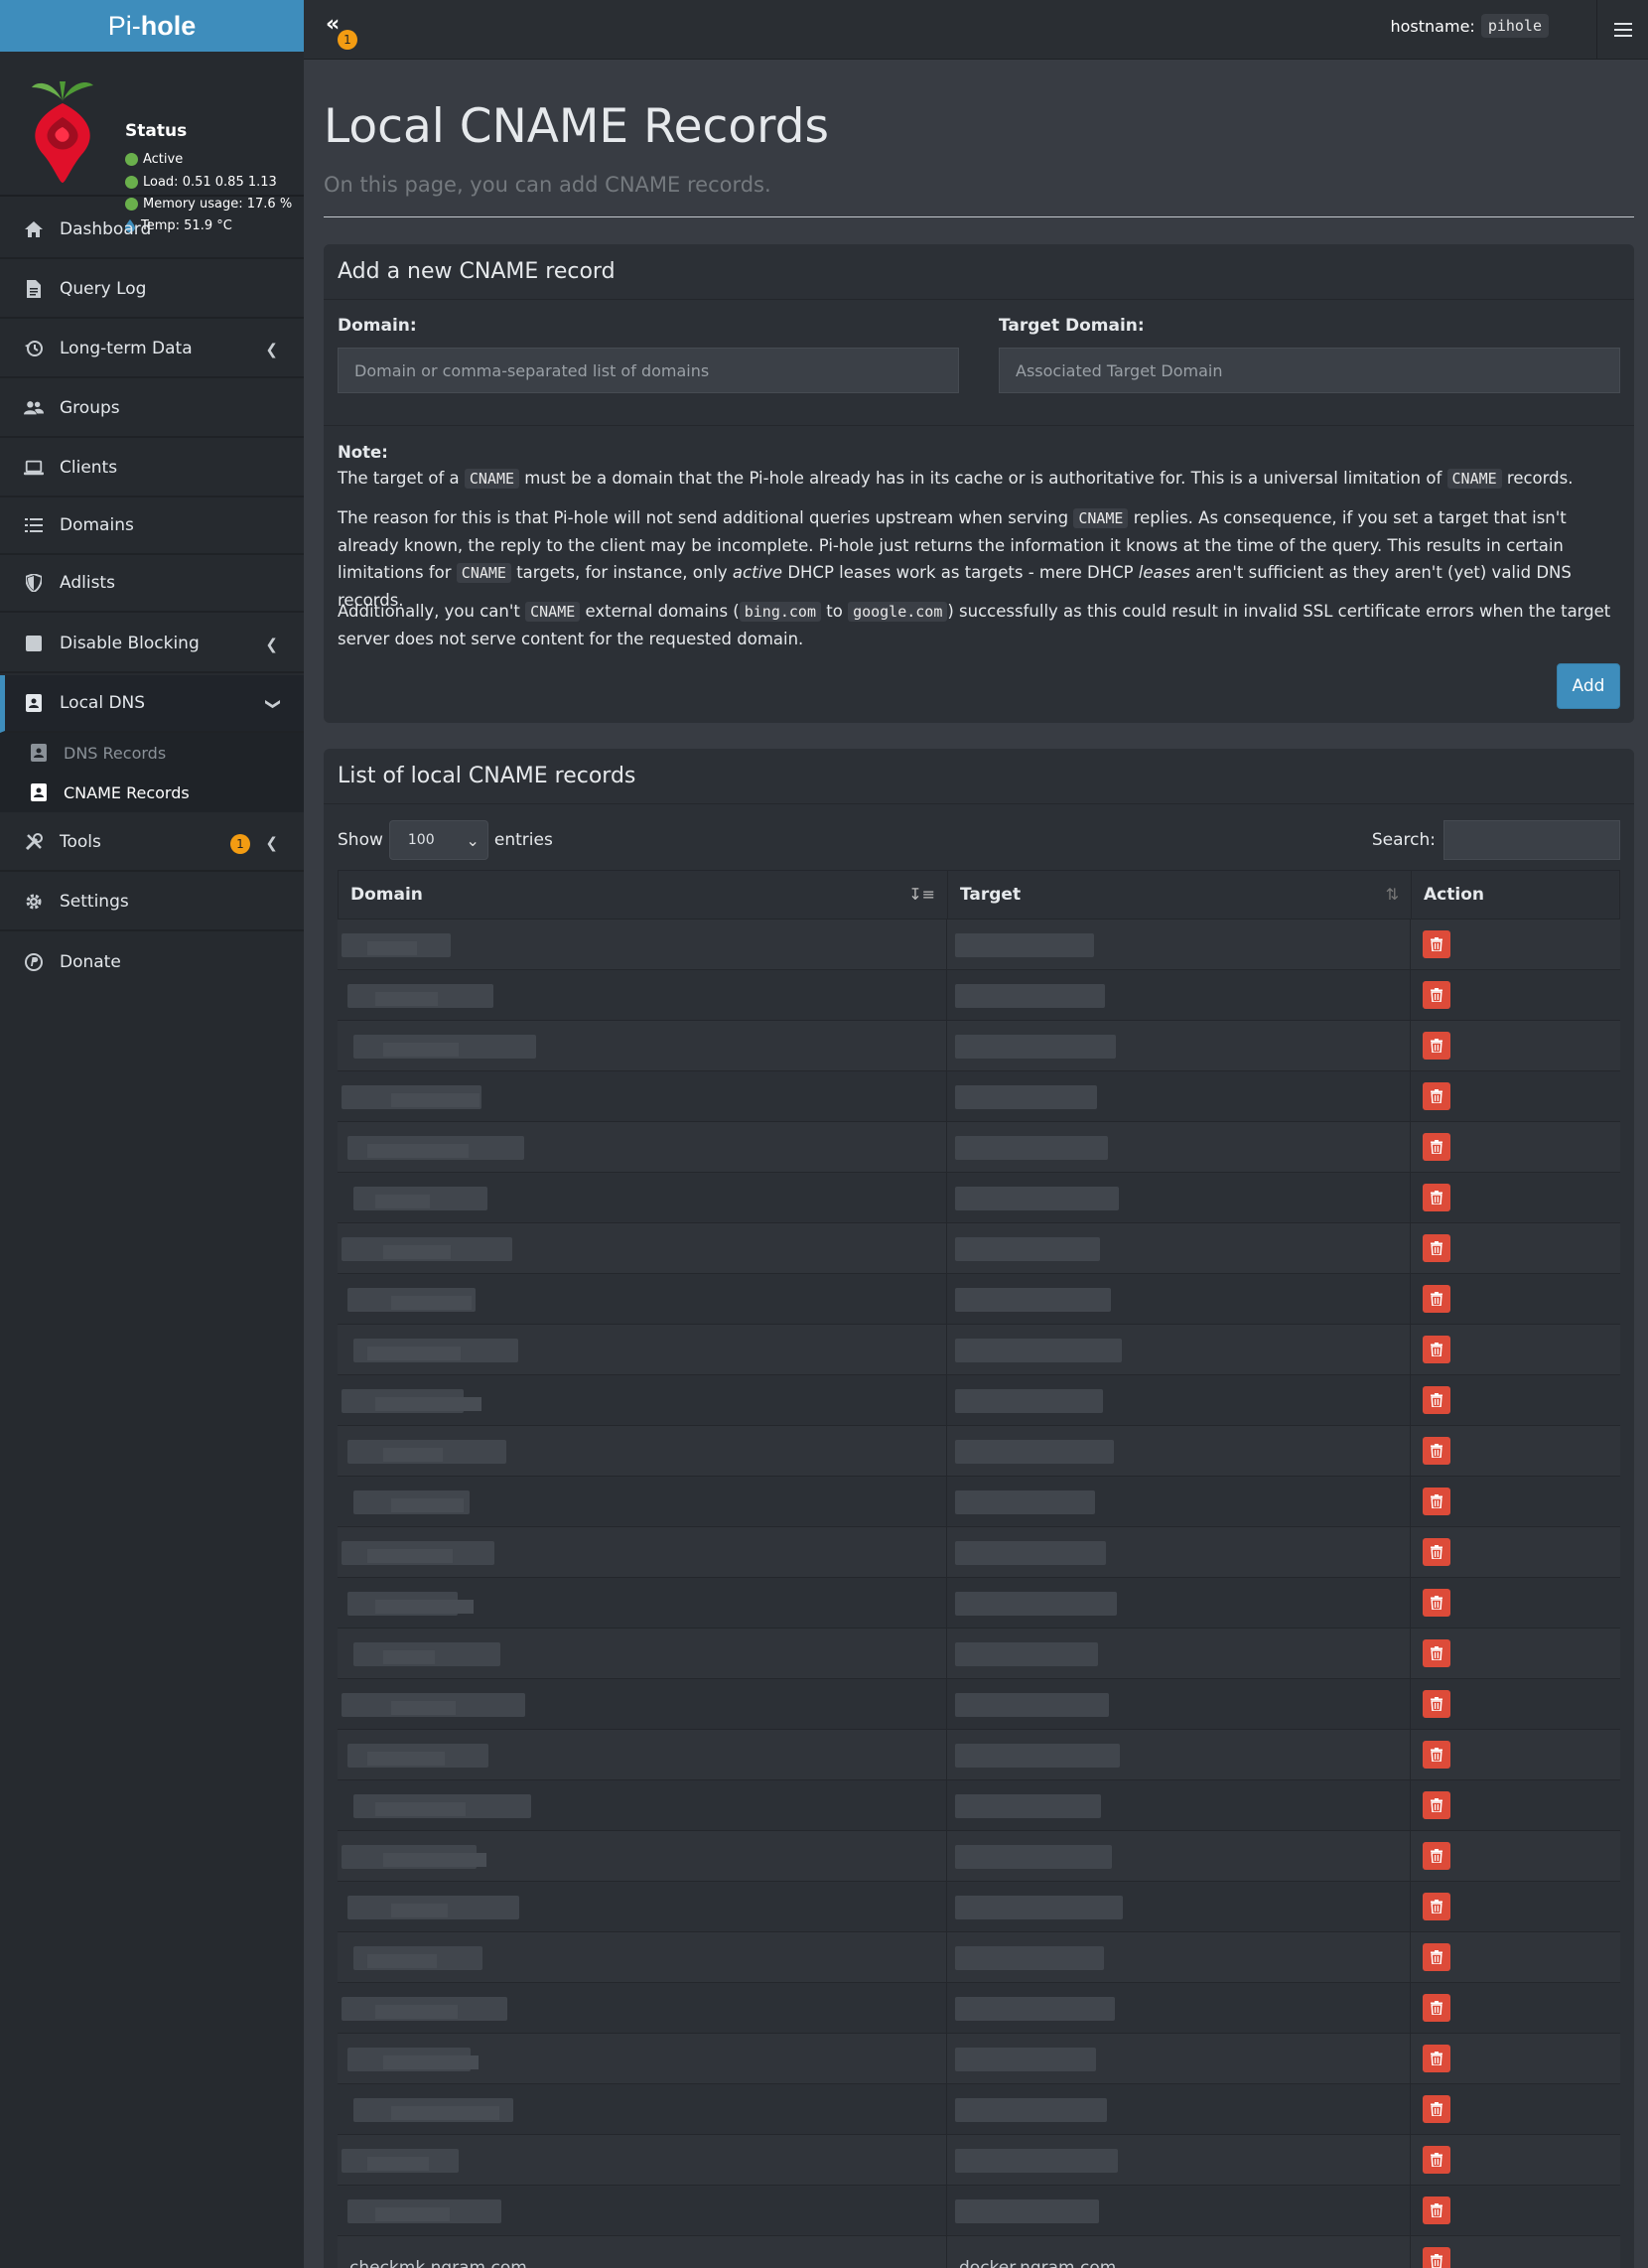  Describe the element at coordinates (152, 843) in the screenshot. I see `sidebar-item-tools: Tools 1 ❮` at that location.